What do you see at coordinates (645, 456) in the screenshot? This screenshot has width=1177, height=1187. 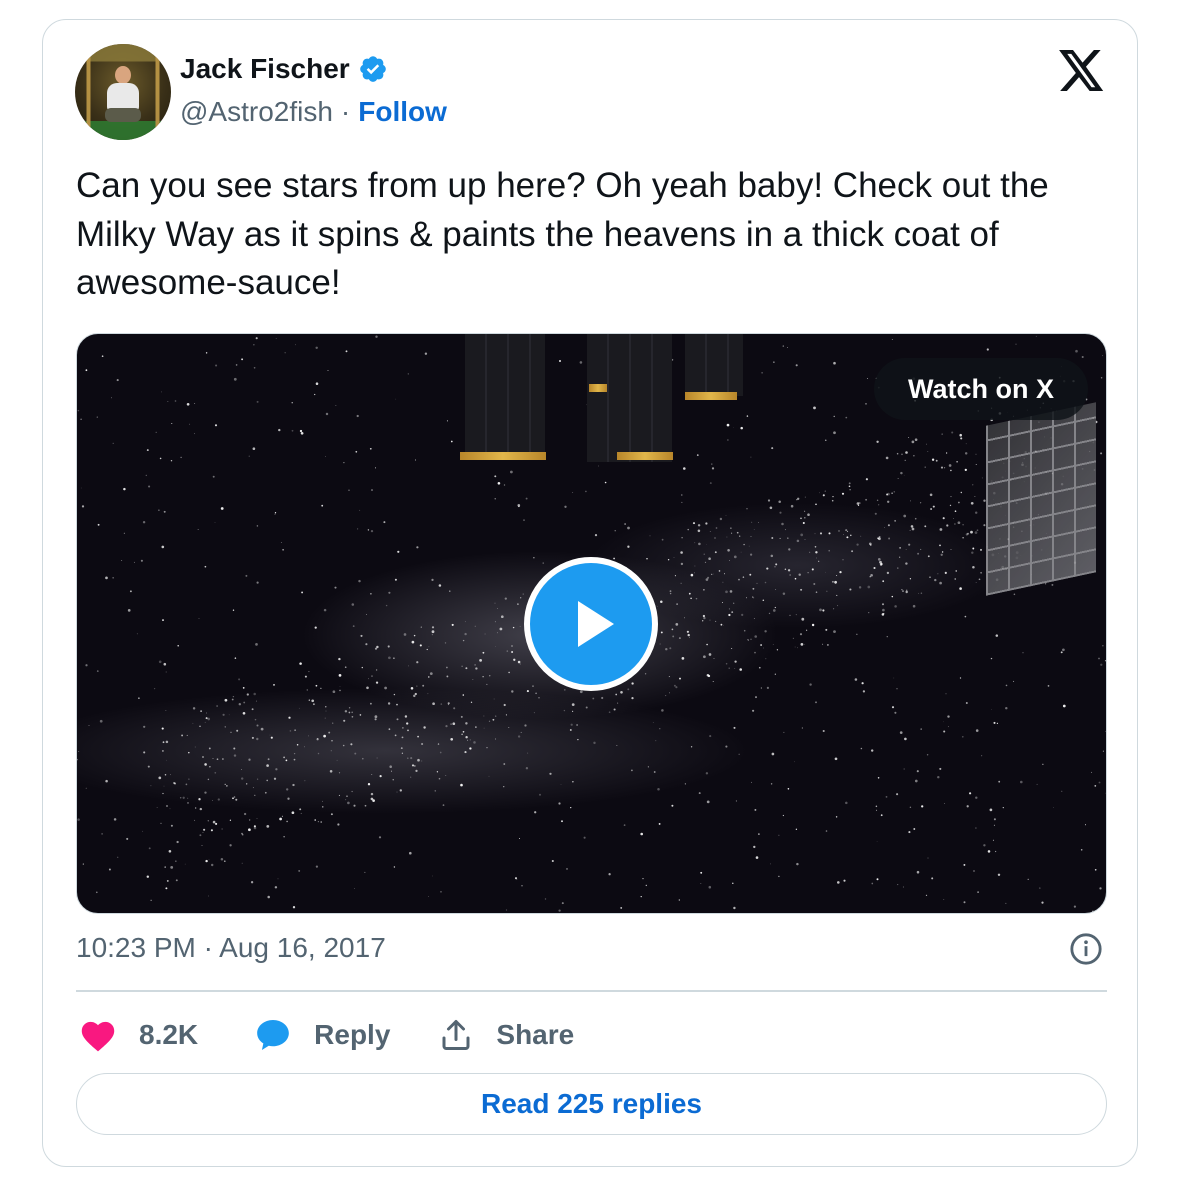 I see `solar-panel-mid-bottom` at bounding box center [645, 456].